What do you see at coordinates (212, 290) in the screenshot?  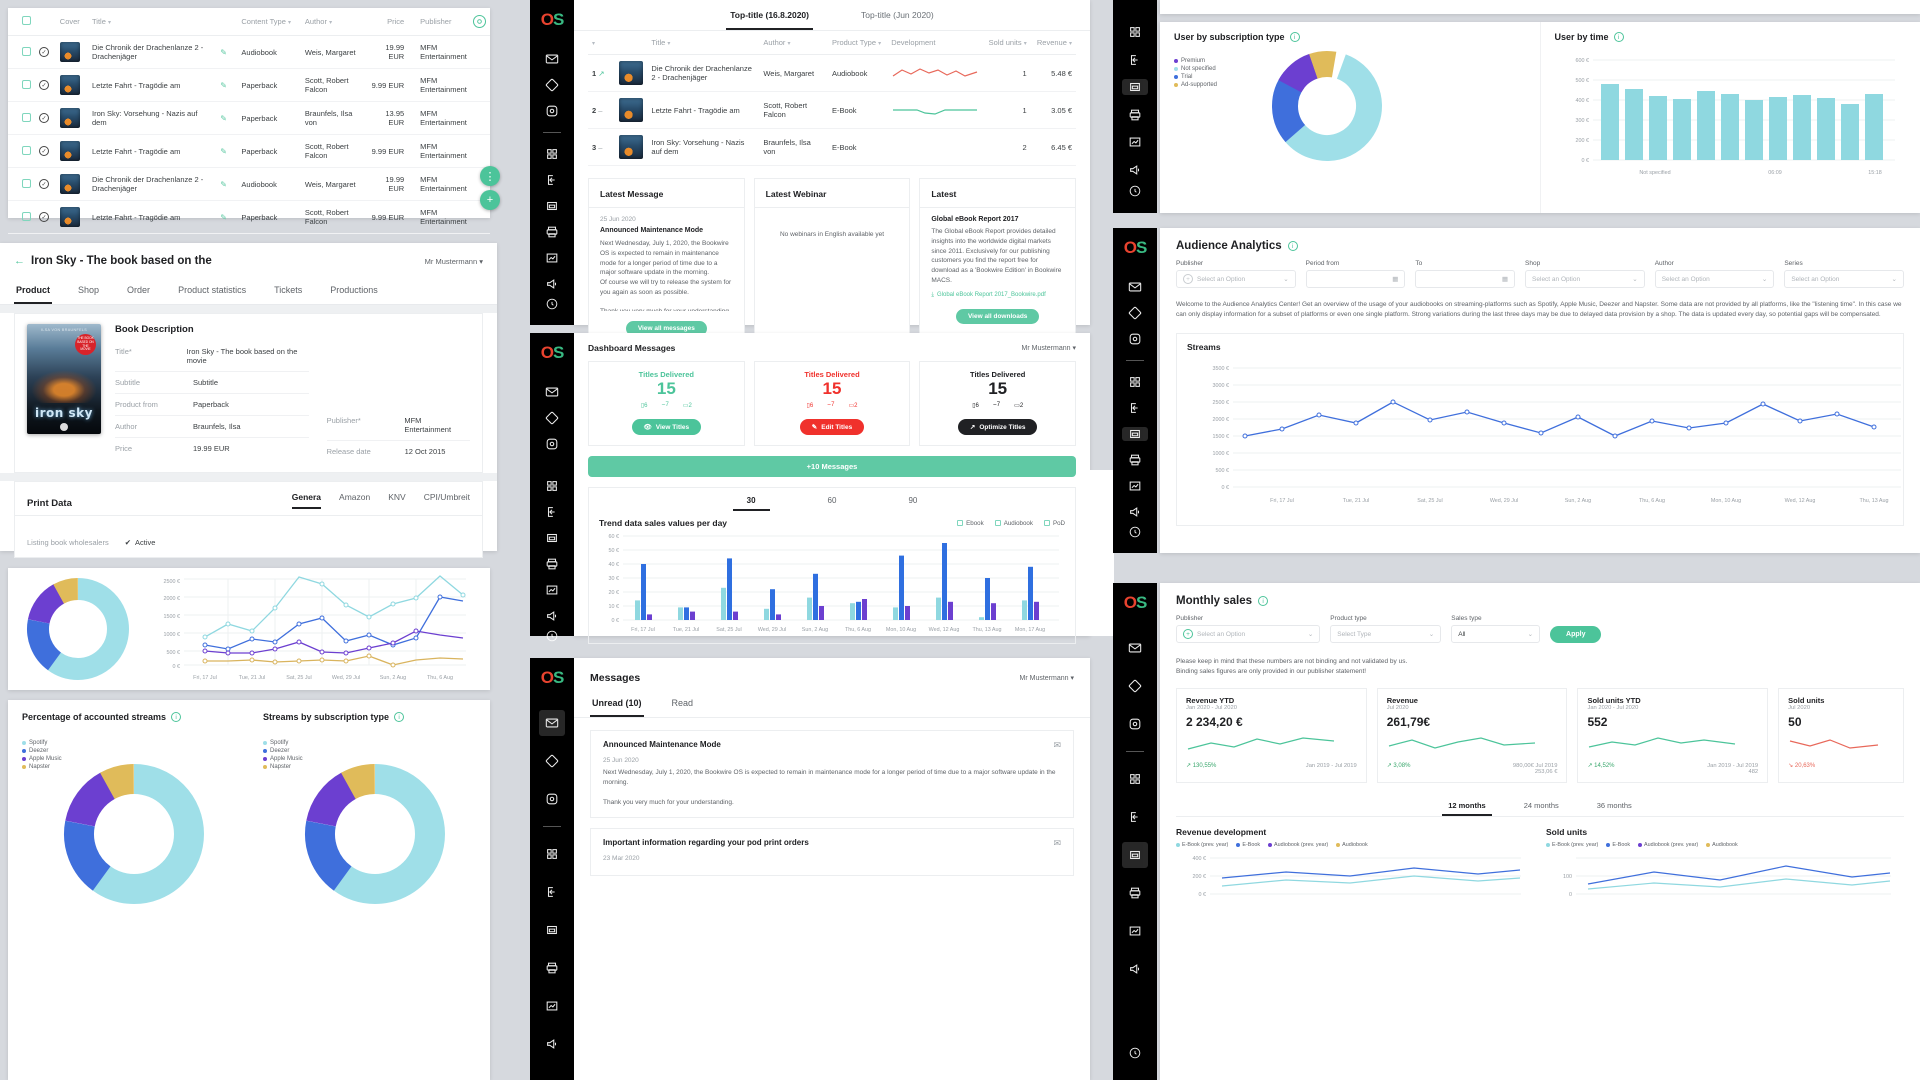 I see `tab-product-statistics: Product statistics` at bounding box center [212, 290].